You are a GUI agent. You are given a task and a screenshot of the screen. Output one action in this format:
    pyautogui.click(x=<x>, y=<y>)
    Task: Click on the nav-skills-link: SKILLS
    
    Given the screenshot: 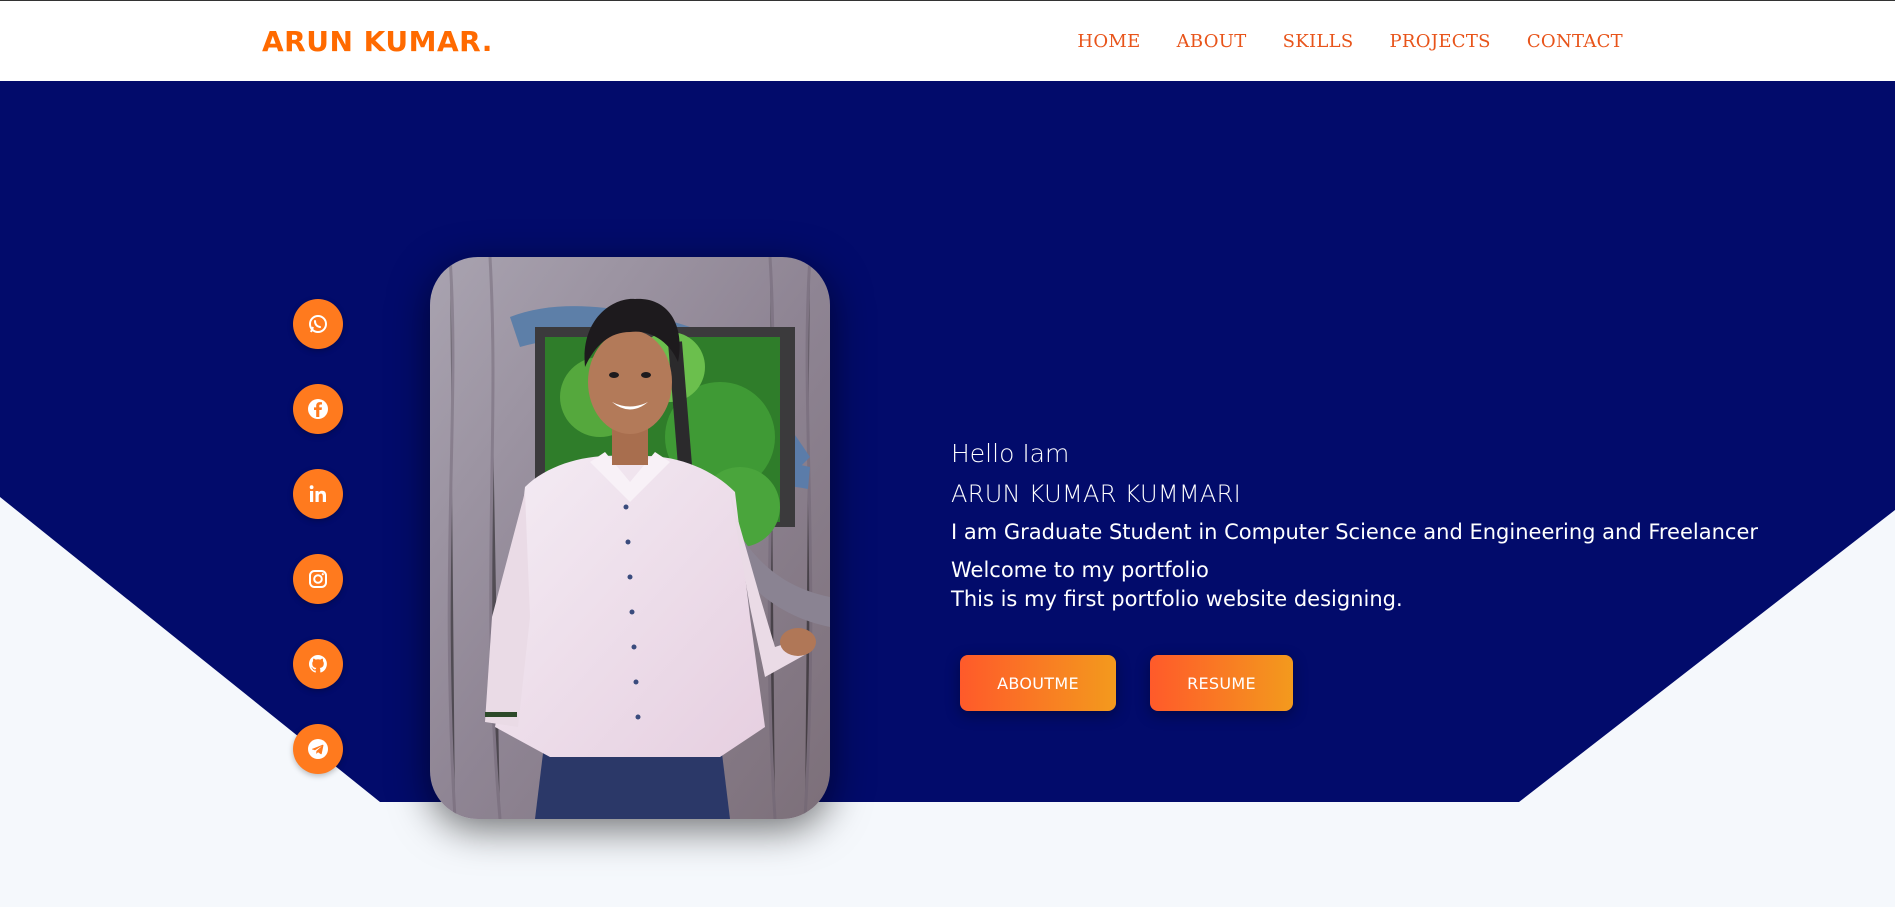 What is the action you would take?
    pyautogui.click(x=1318, y=41)
    